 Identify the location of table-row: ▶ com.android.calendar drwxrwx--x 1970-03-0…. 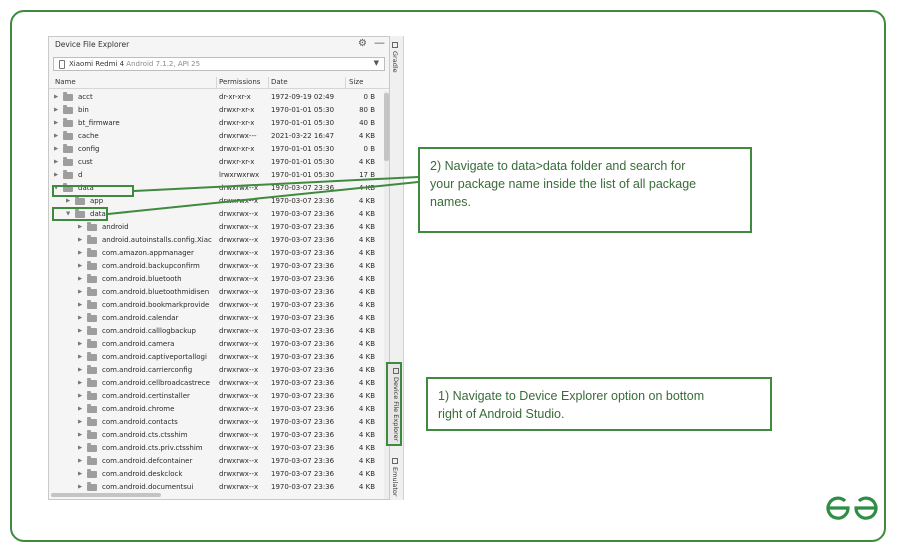
(216, 318).